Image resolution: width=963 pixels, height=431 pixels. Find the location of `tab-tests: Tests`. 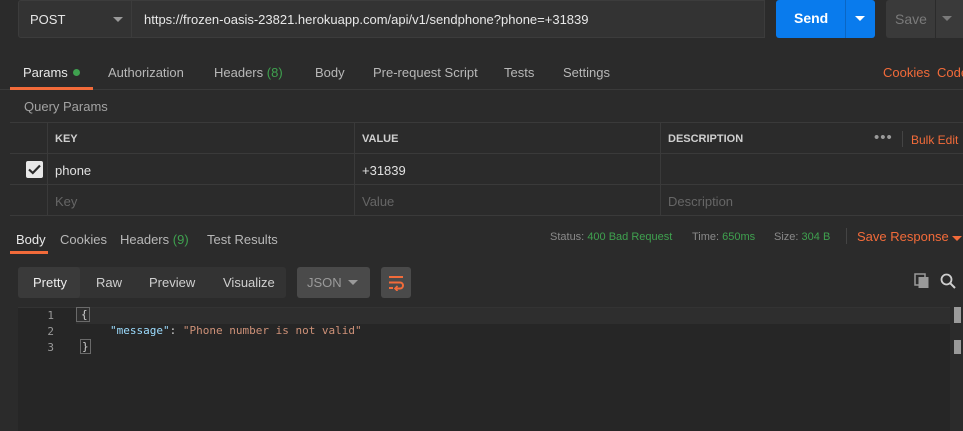

tab-tests: Tests is located at coordinates (519, 72).